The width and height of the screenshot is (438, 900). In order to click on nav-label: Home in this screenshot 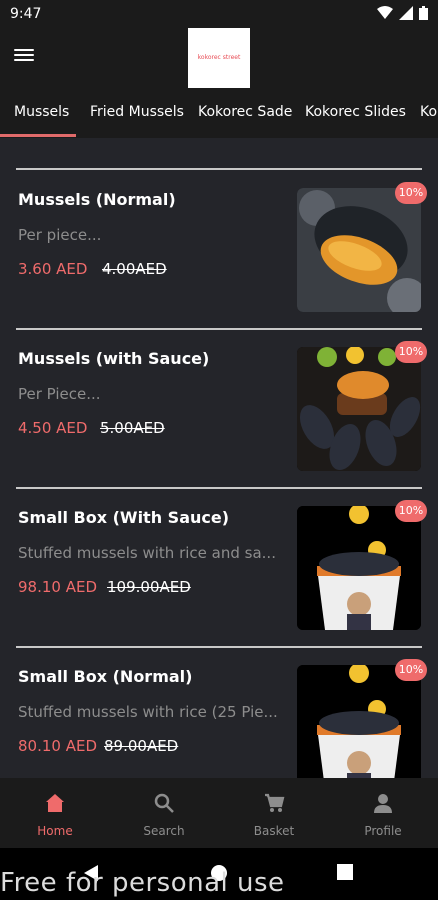, I will do `click(55, 831)`.